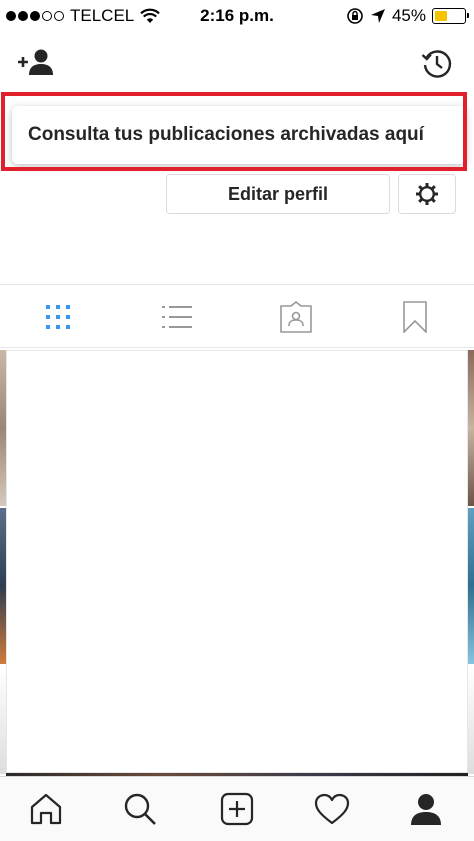  I want to click on grid-icon, so click(58, 317).